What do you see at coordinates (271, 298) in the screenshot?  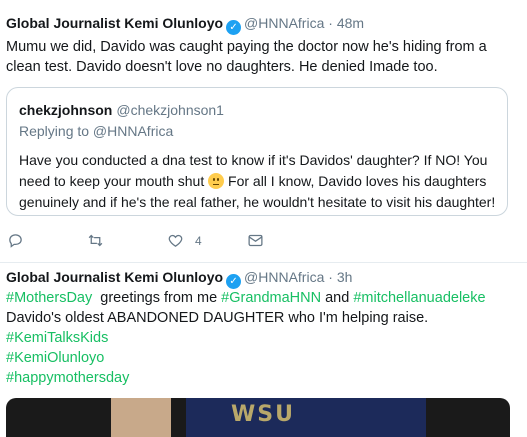 I see `hashtag-link: #GrandmaHNN` at bounding box center [271, 298].